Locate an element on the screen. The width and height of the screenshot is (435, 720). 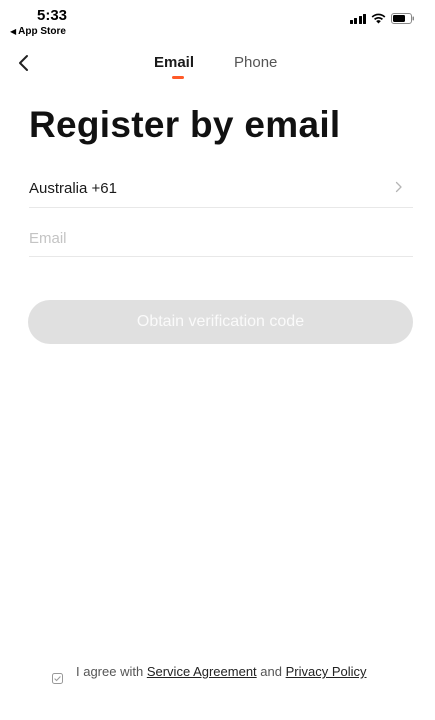
chevron-right-icon is located at coordinates (398, 187).